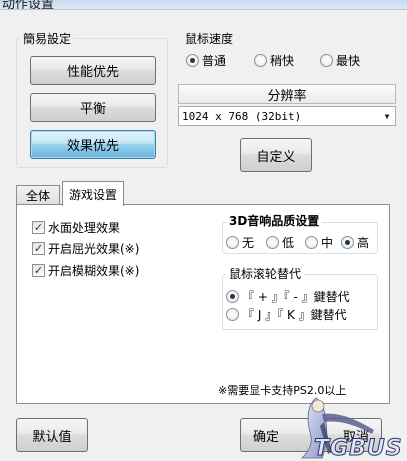 This screenshot has height=461, width=407. I want to click on watermark-text: TGBUS, so click(358, 448).